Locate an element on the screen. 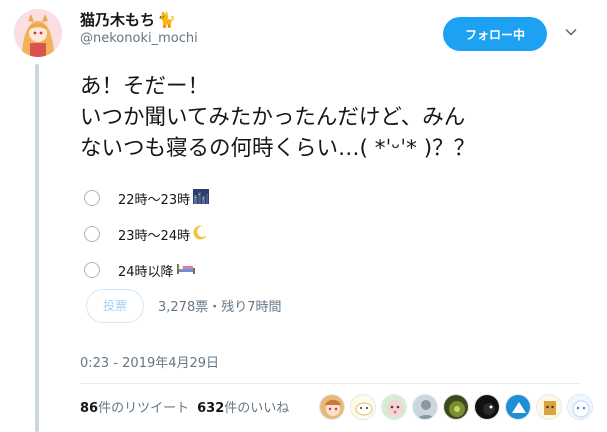 The width and height of the screenshot is (607, 432). like-count: 632 is located at coordinates (211, 408).